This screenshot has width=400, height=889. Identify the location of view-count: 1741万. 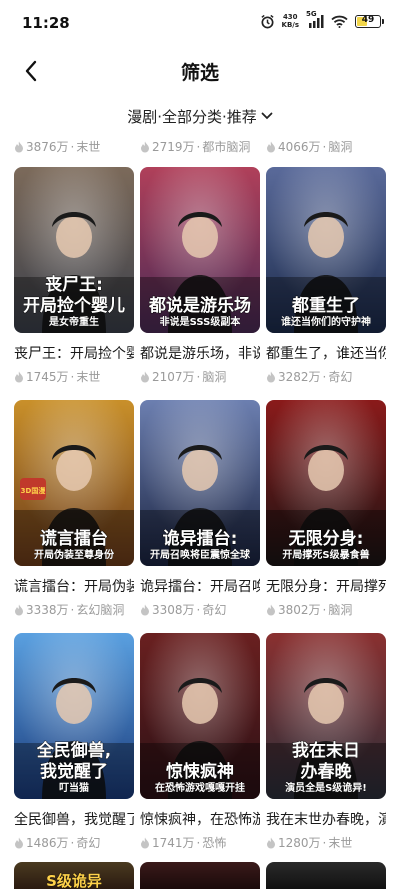
(173, 843).